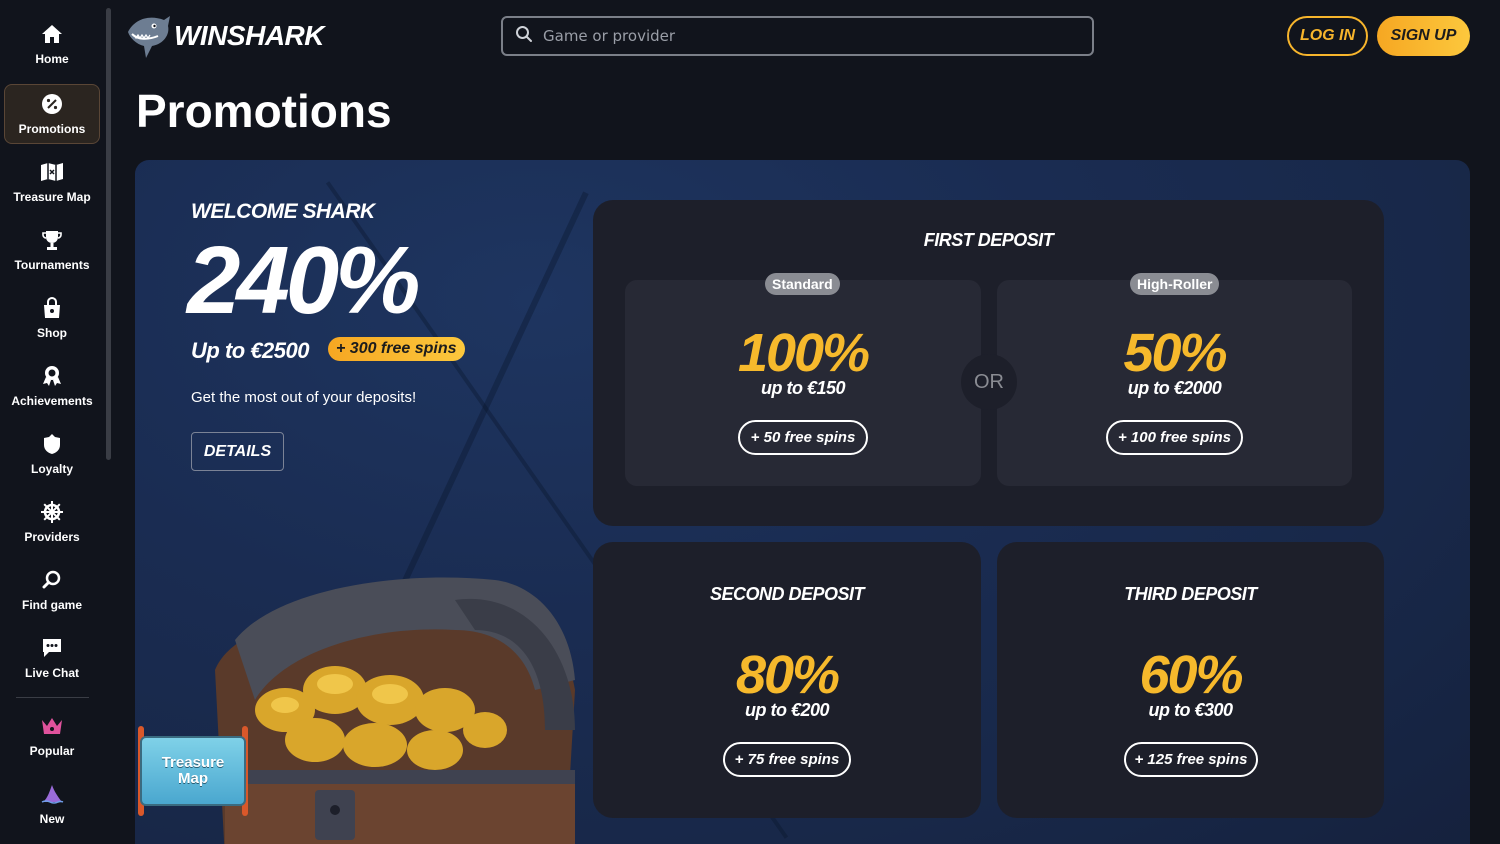  What do you see at coordinates (51, 673) in the screenshot?
I see `sidebar-item-label: Live Chat` at bounding box center [51, 673].